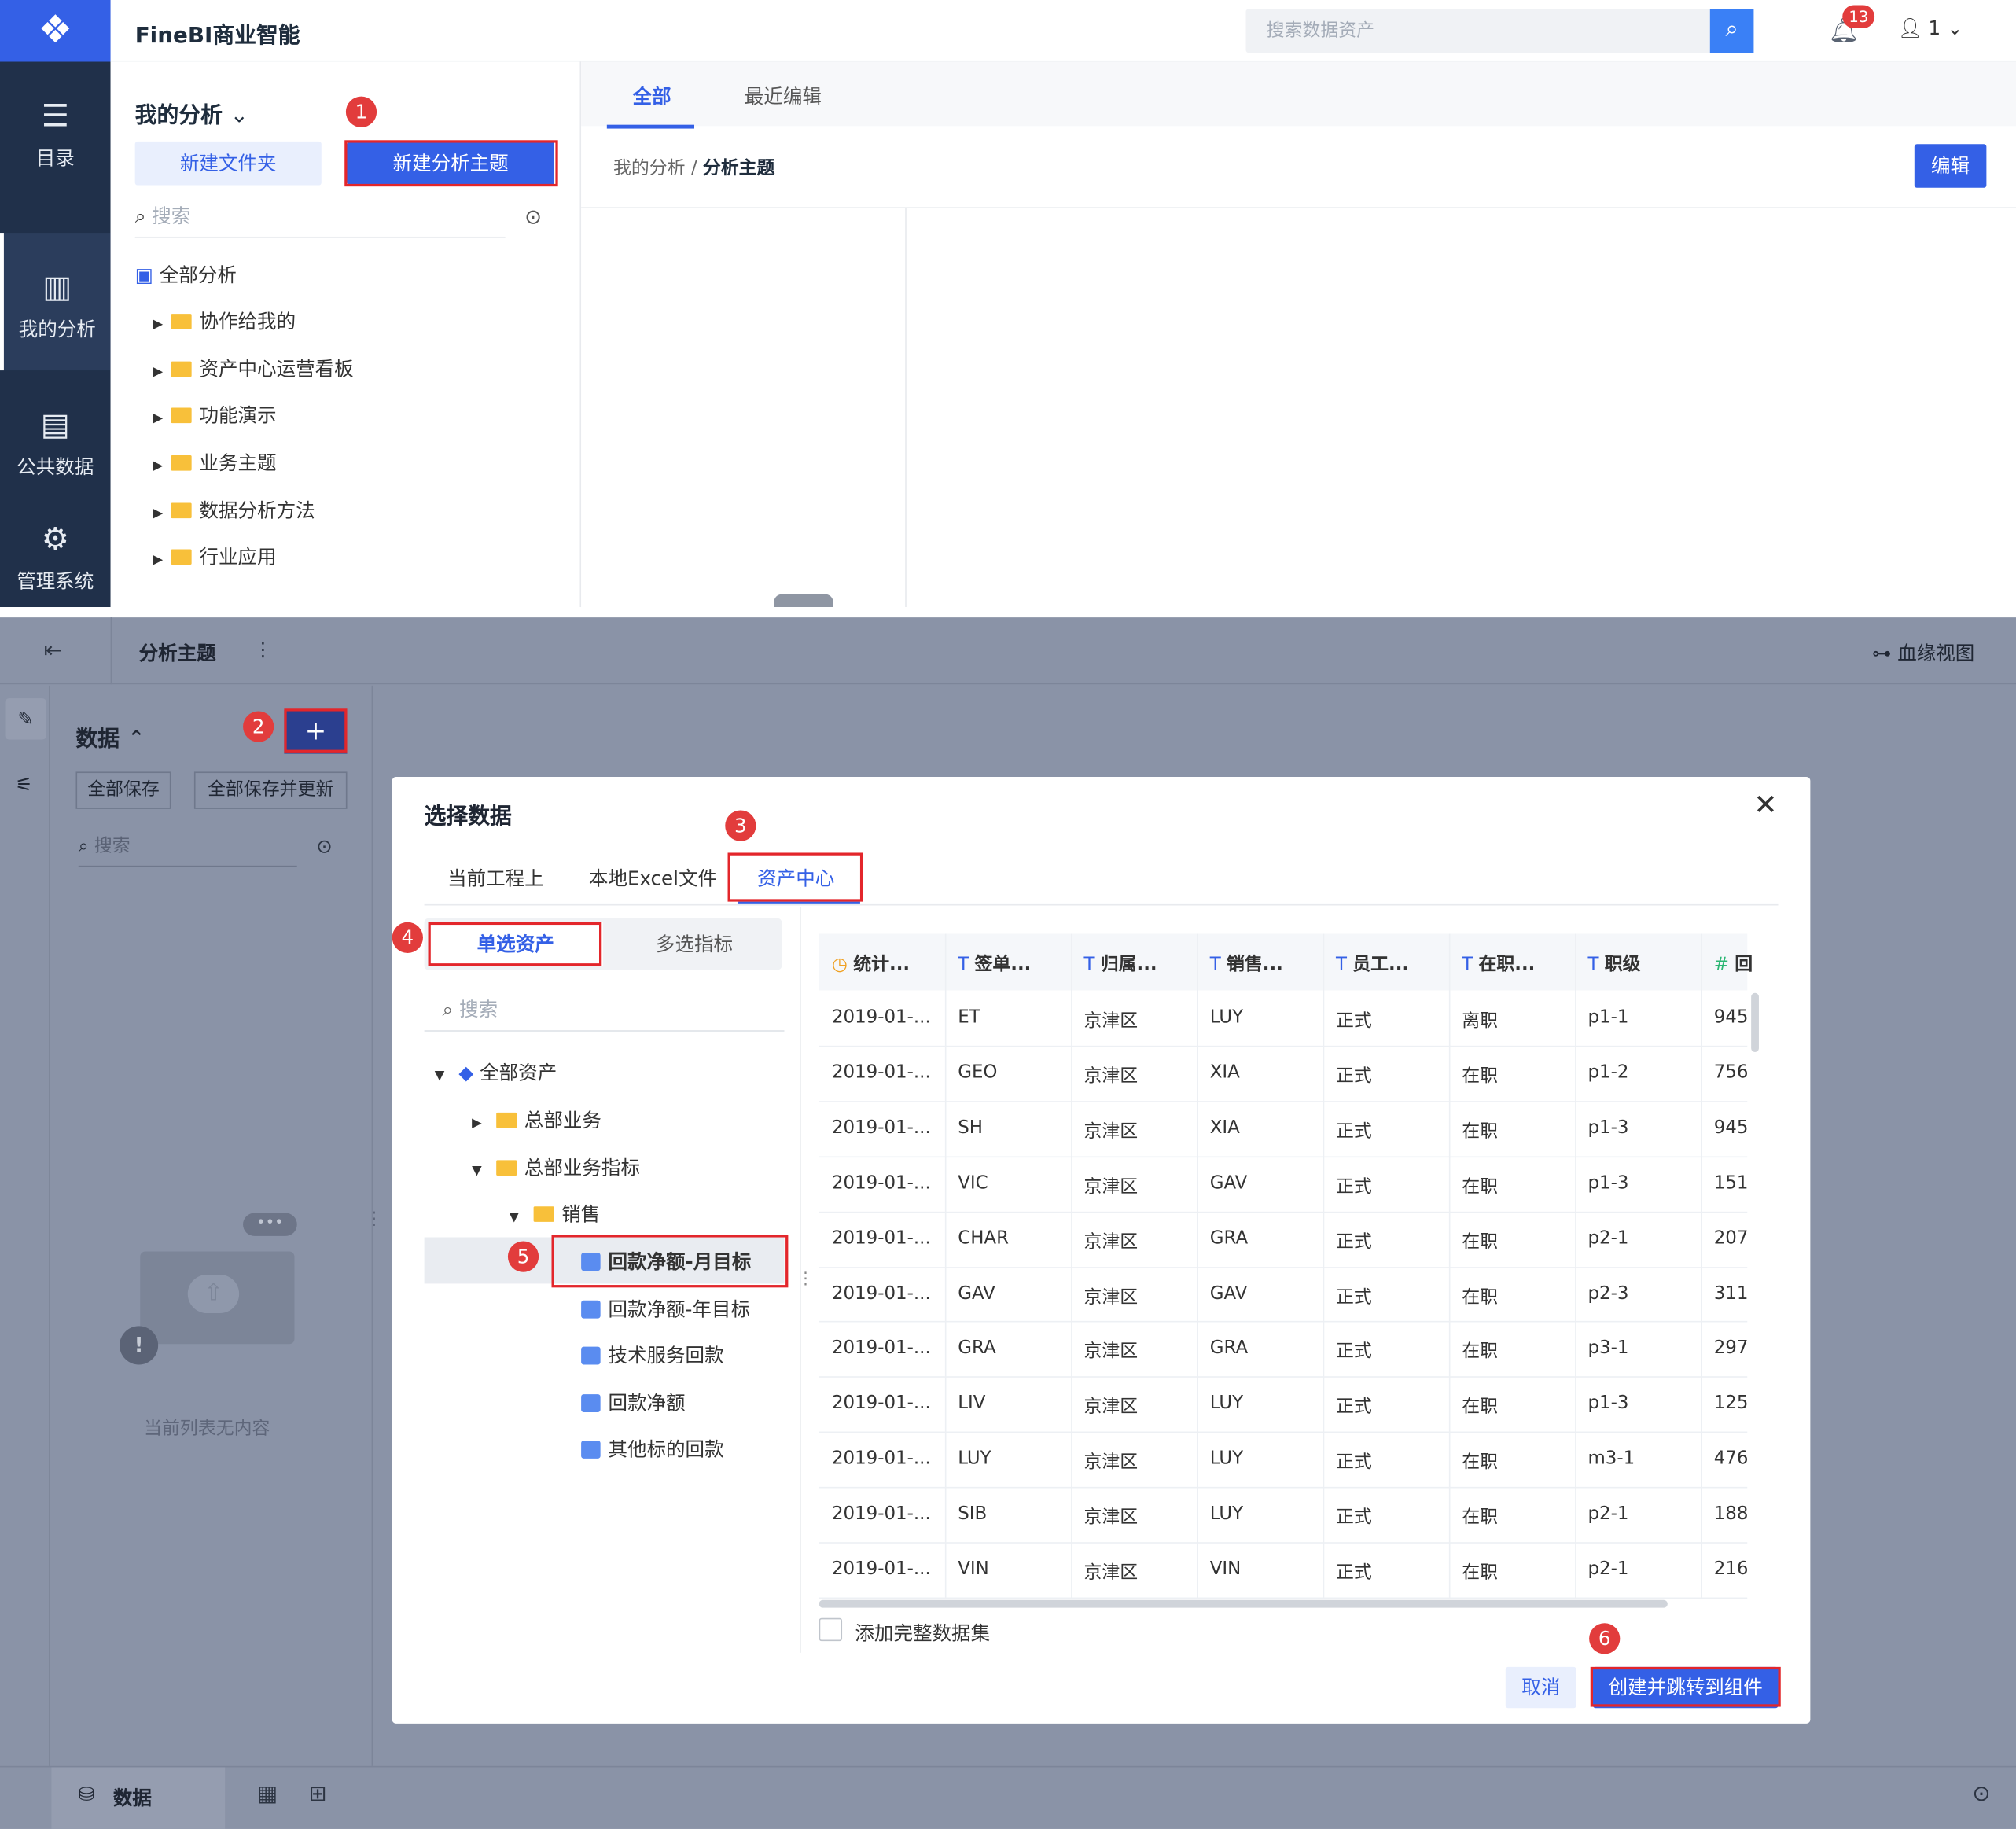  What do you see at coordinates (110, 740) in the screenshot?
I see `data-title: 数据 ⌃` at bounding box center [110, 740].